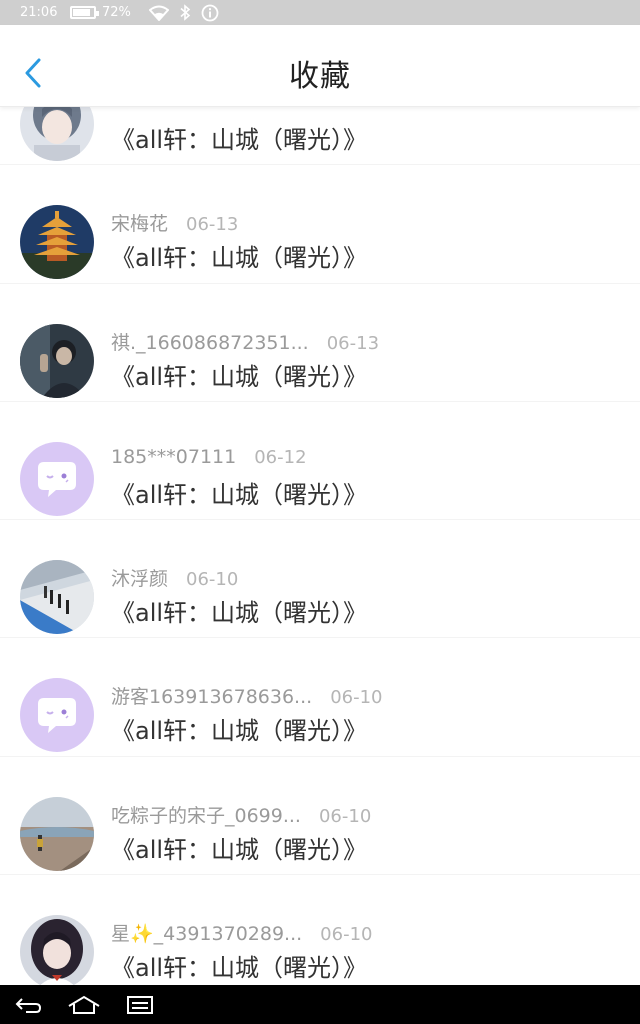 Image resolution: width=640 pixels, height=1024 pixels. I want to click on list-item: 宋梅花 06-13 《all轩：山城（曙光）》, so click(320, 224).